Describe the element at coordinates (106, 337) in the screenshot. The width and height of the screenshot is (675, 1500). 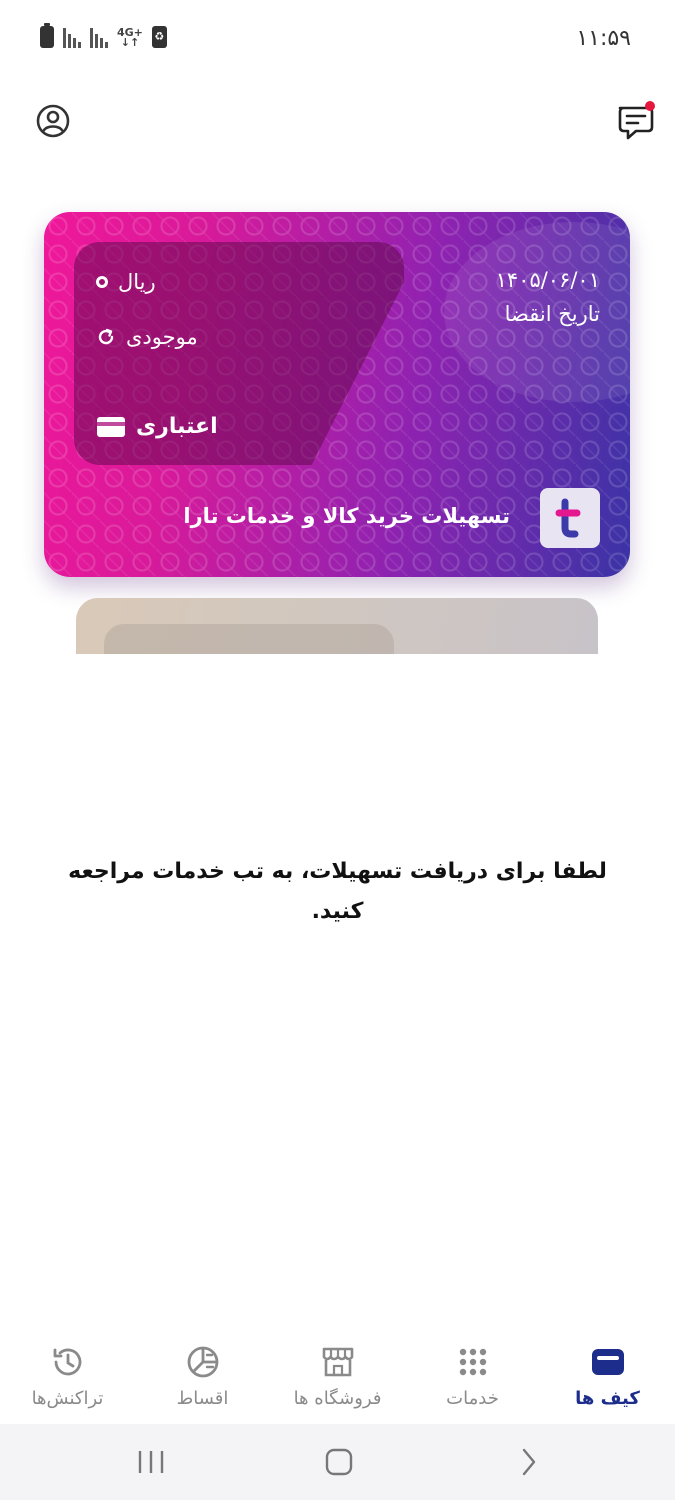
I see `refresh-icon` at that location.